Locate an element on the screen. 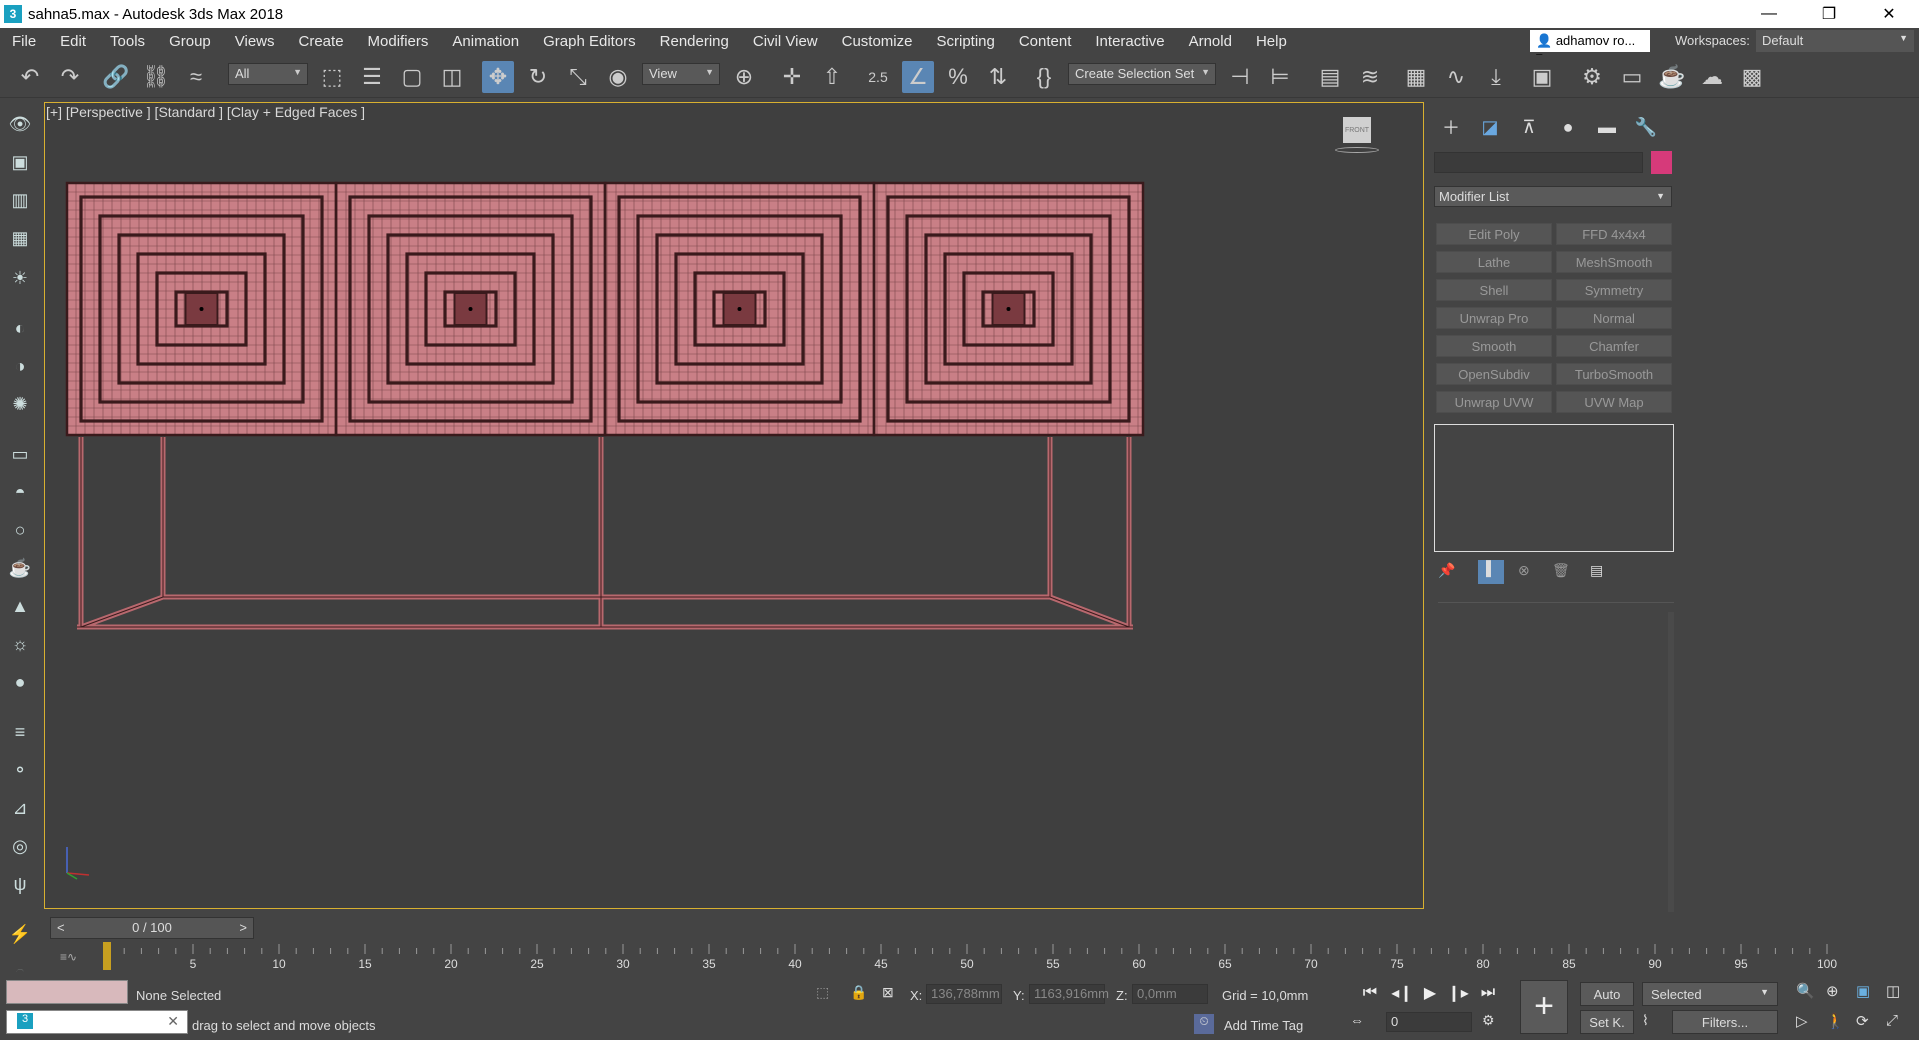 Image resolution: width=1919 pixels, height=1040 pixels. zoom-extents-icon: ▣ is located at coordinates (1863, 991).